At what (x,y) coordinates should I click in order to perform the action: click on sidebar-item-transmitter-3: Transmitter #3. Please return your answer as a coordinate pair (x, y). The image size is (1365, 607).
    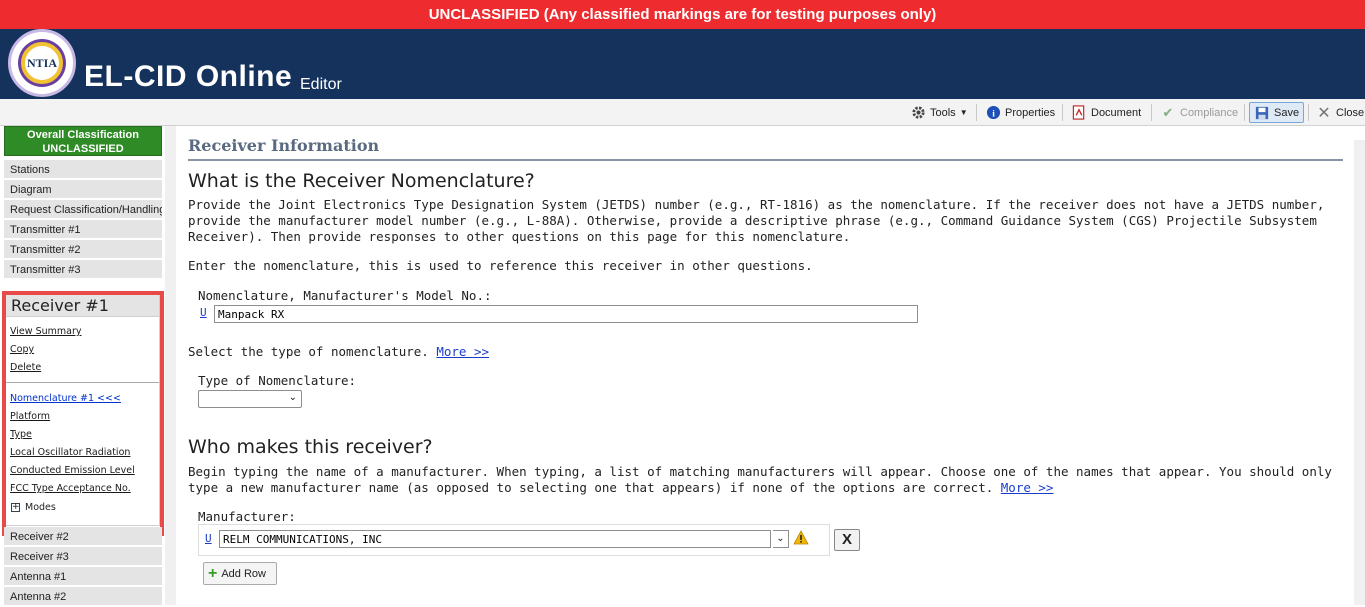
    Looking at the image, I should click on (83, 270).